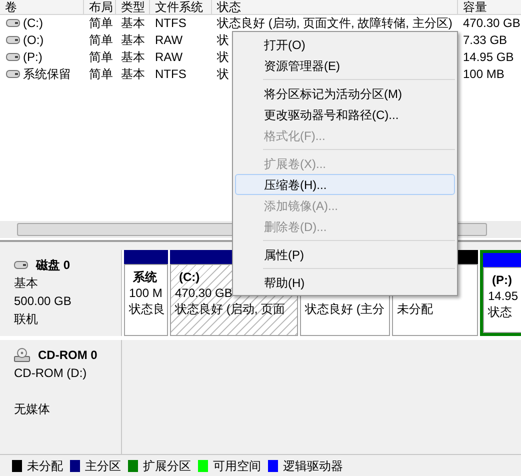 This screenshot has height=476, width=521. I want to click on partition-title: (C:), so click(189, 277).